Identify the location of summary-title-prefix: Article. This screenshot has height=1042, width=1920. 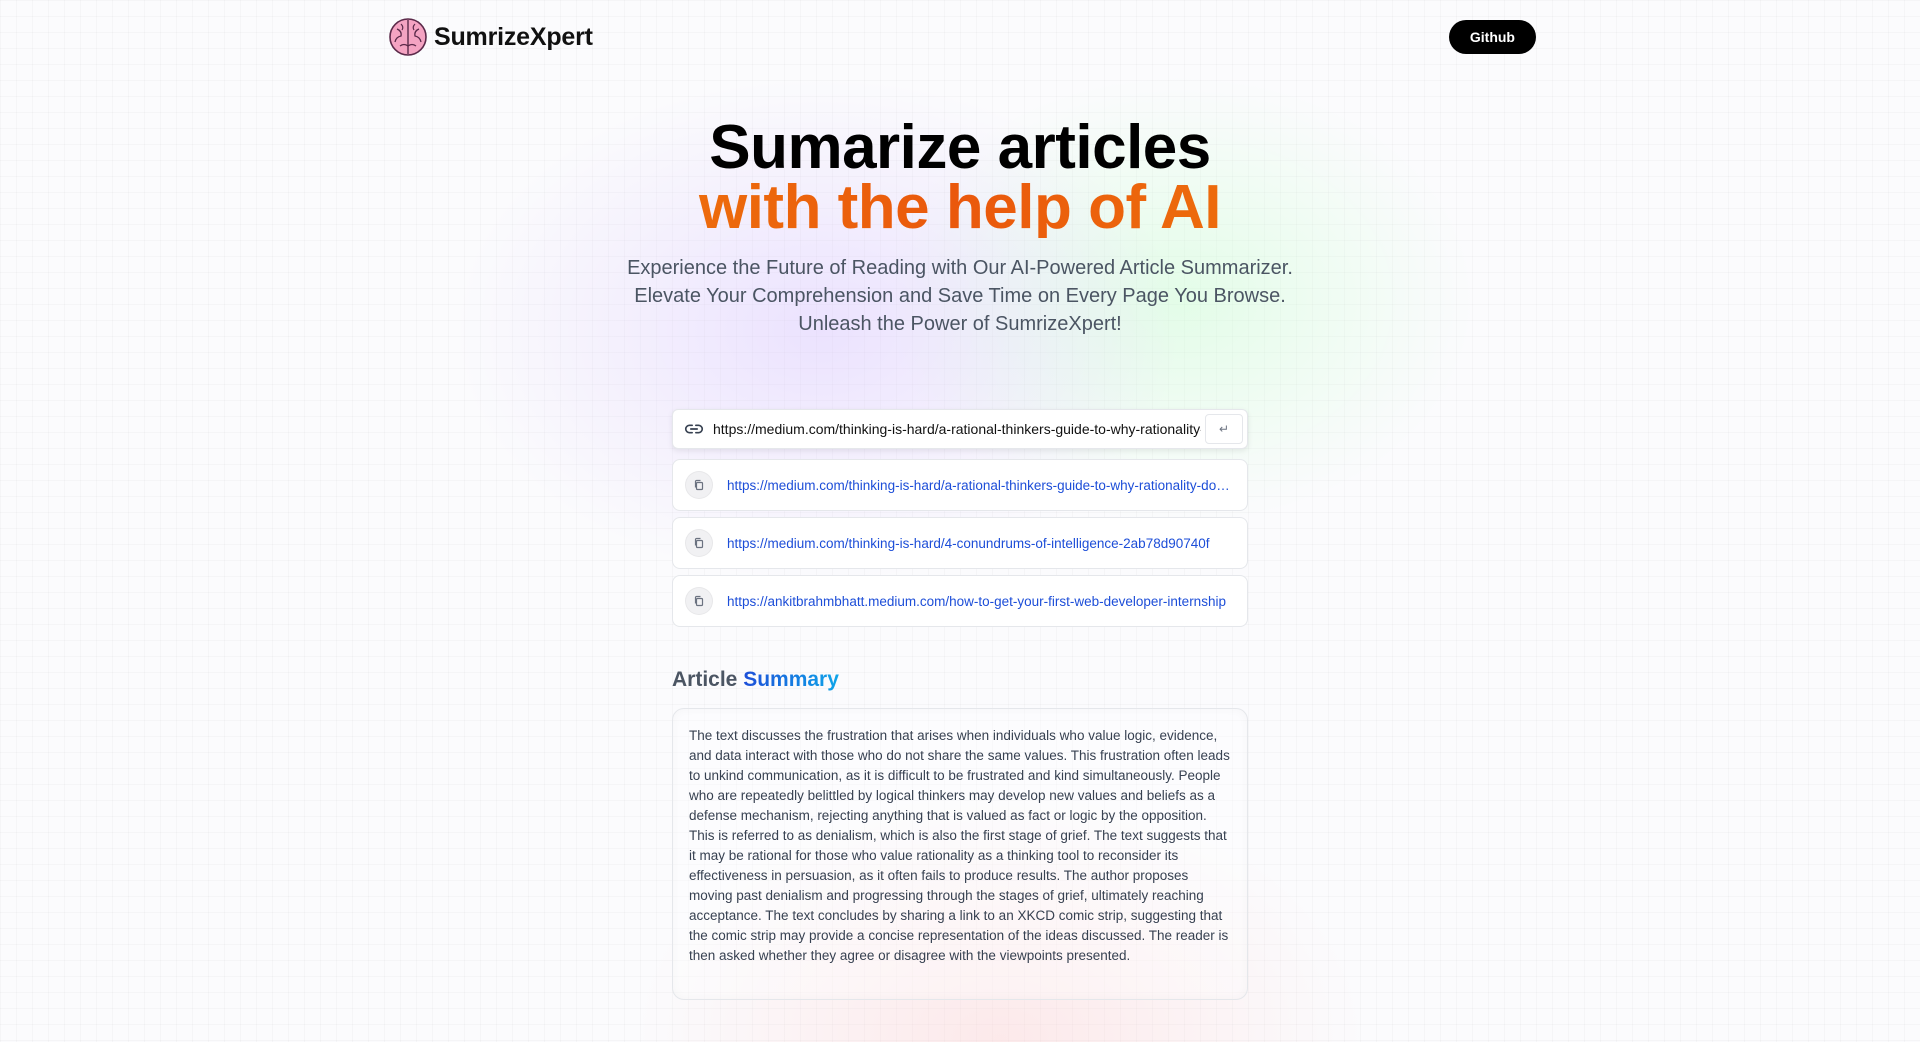
(705, 679).